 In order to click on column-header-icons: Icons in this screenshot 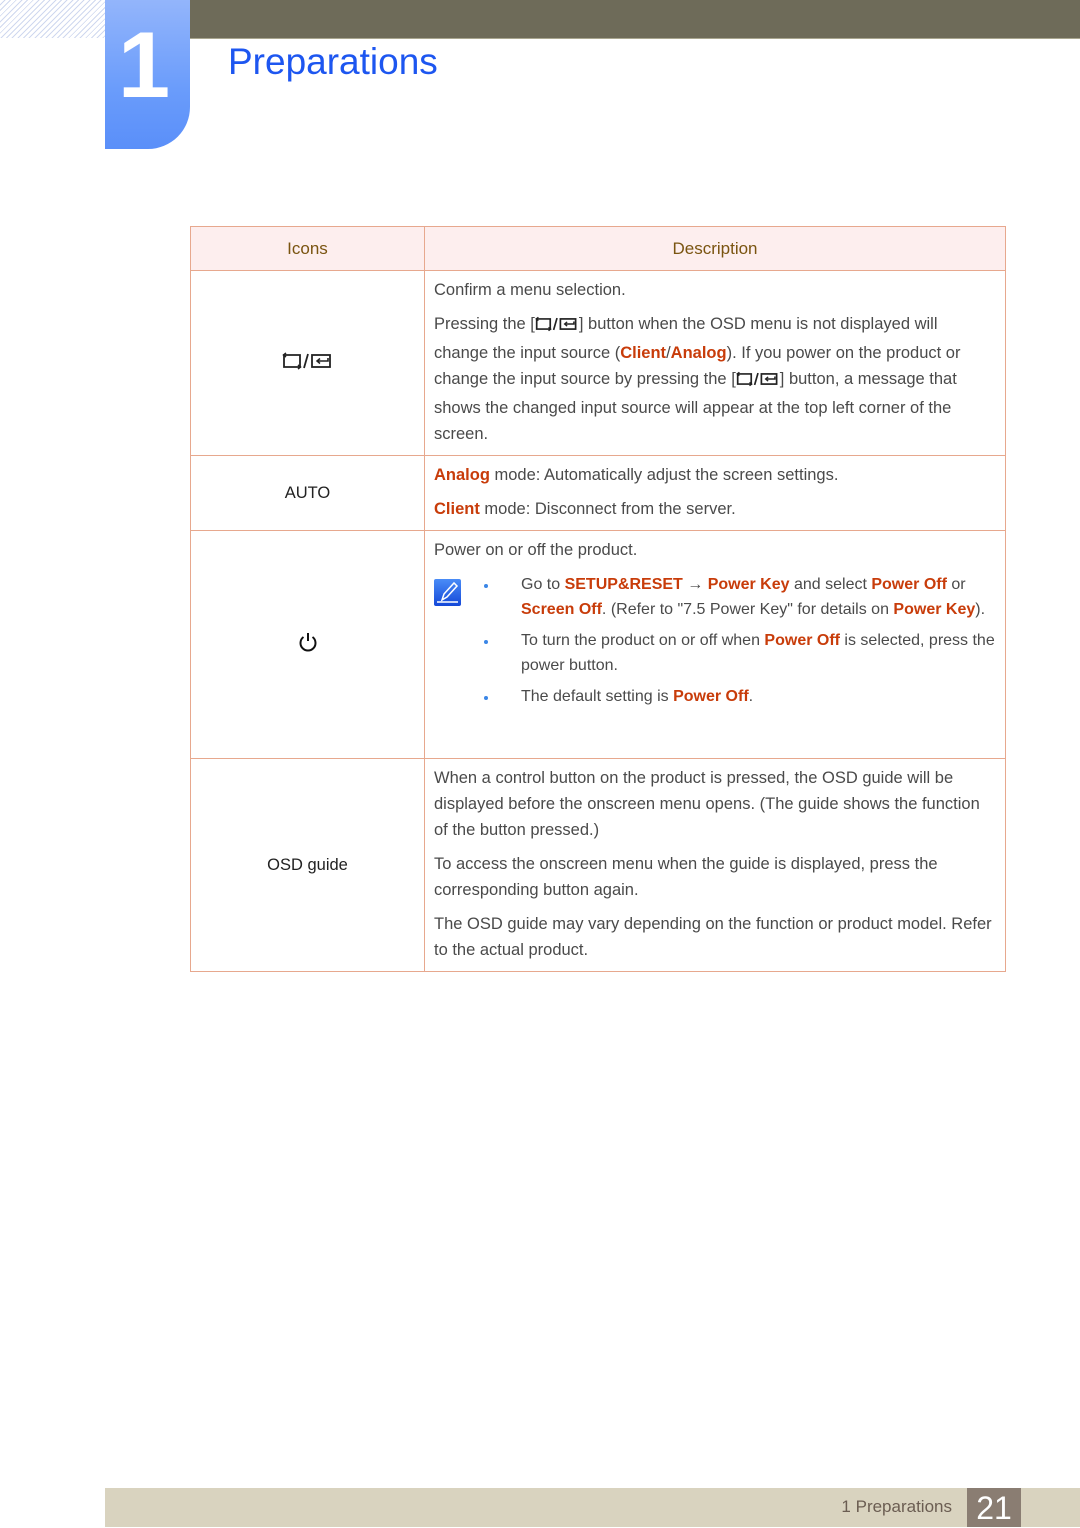, I will do `click(307, 248)`.